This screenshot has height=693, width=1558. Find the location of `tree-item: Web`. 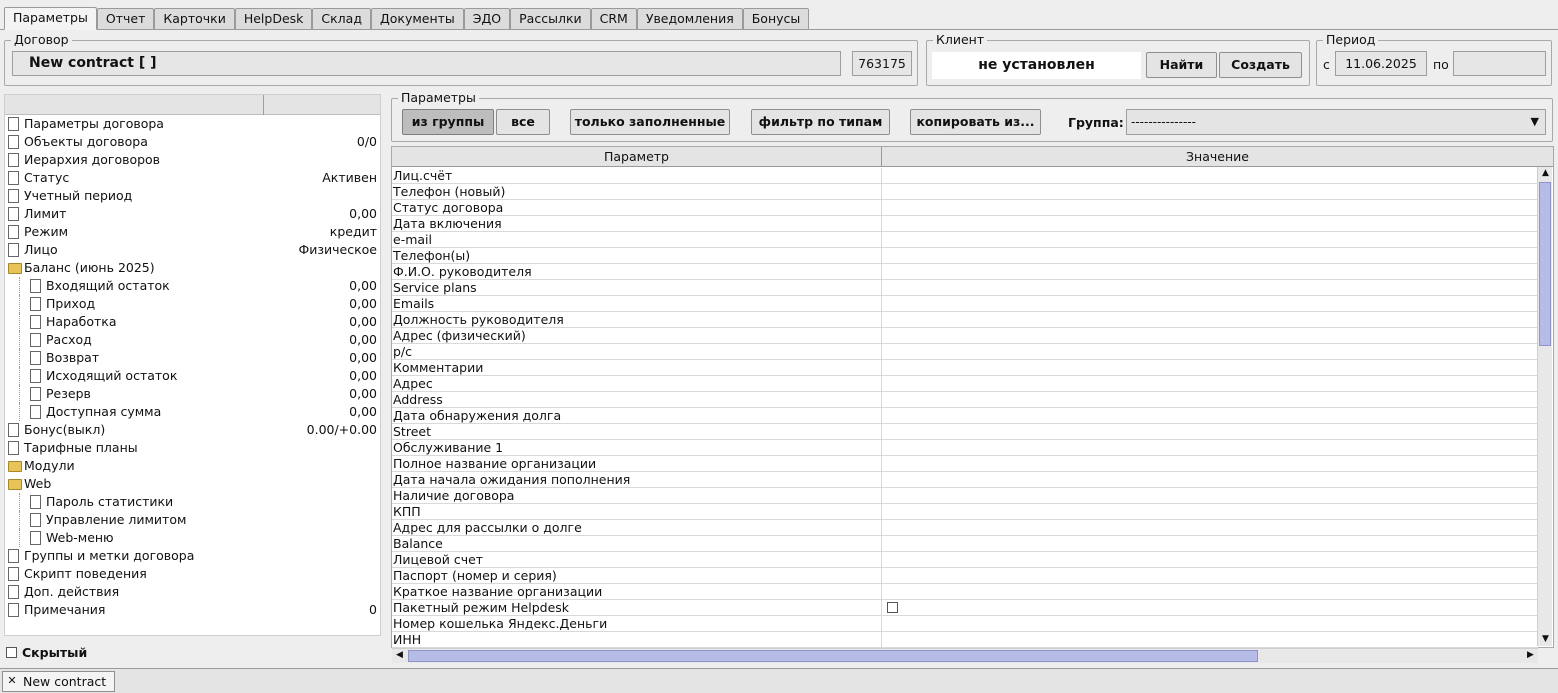

tree-item: Web is located at coordinates (192, 484).